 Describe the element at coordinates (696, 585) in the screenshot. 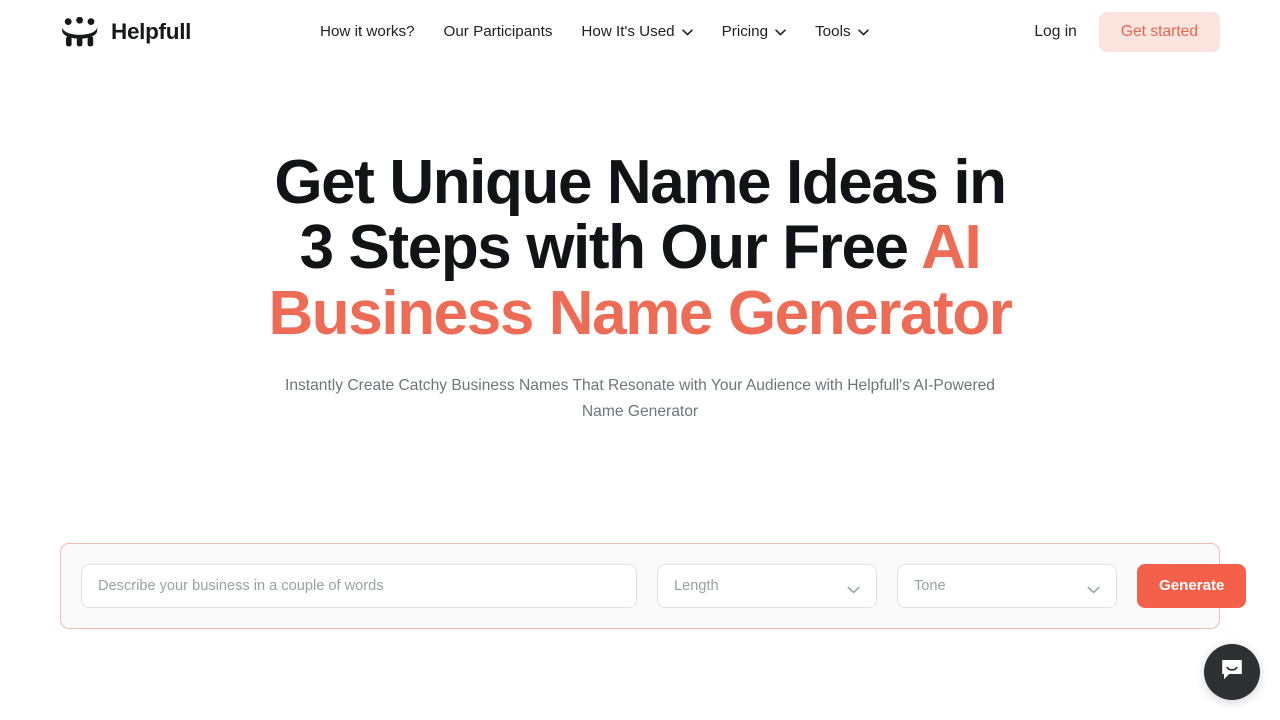

I see `length-select-value: Length` at that location.